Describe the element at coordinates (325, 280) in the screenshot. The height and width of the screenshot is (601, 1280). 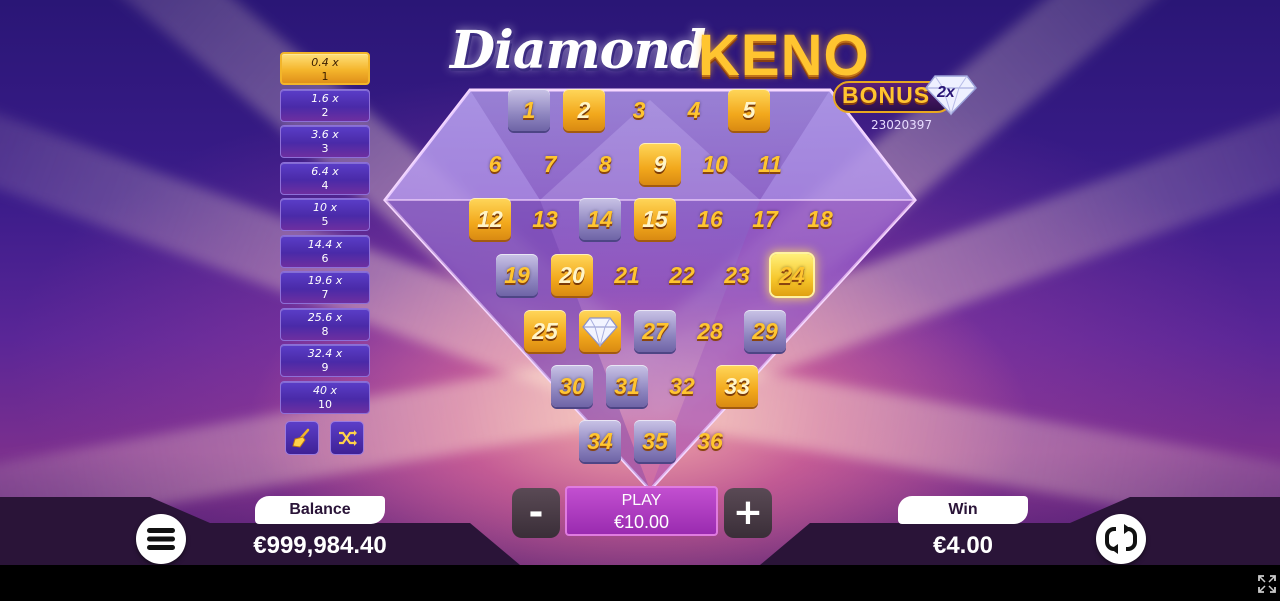
I see `paytable-multiplier: 19.6 x` at that location.